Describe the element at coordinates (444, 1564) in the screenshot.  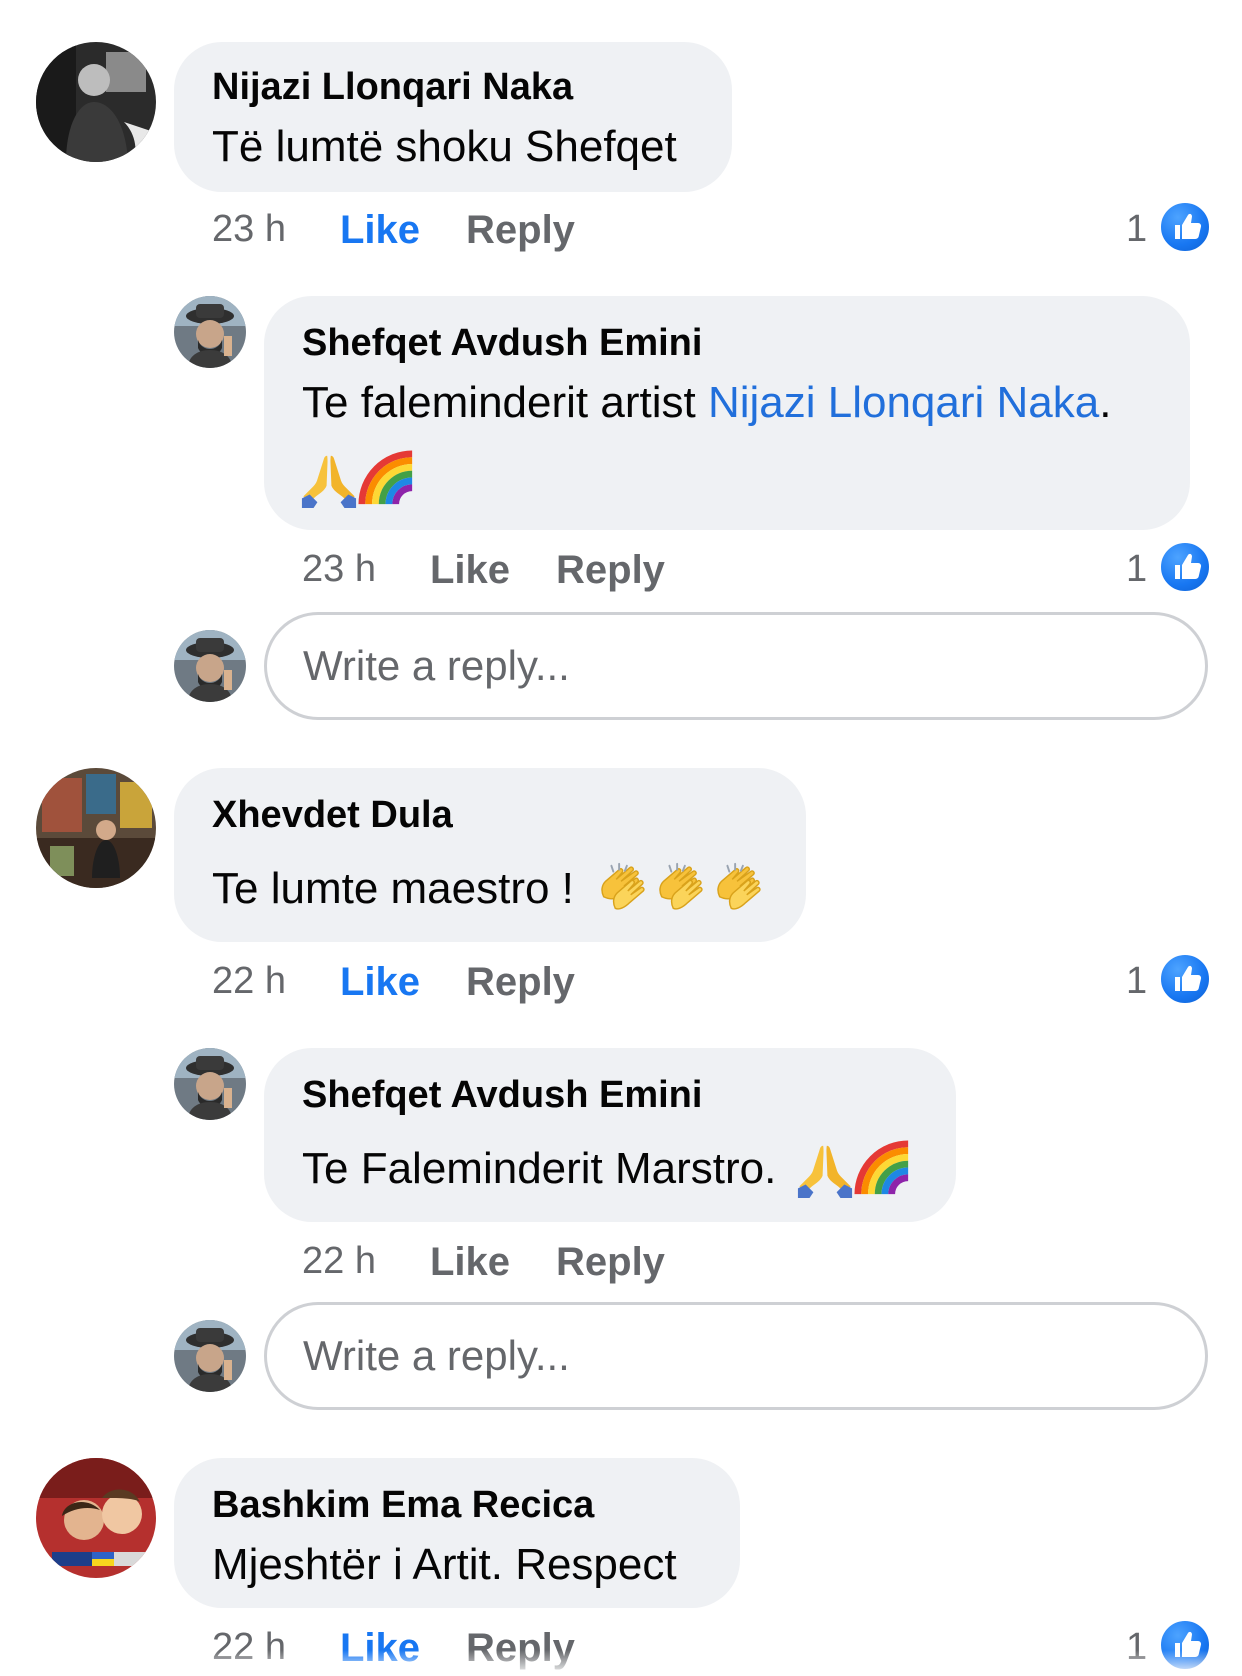
I see `comment-text: Mjeshtër i Artit. Respect` at that location.